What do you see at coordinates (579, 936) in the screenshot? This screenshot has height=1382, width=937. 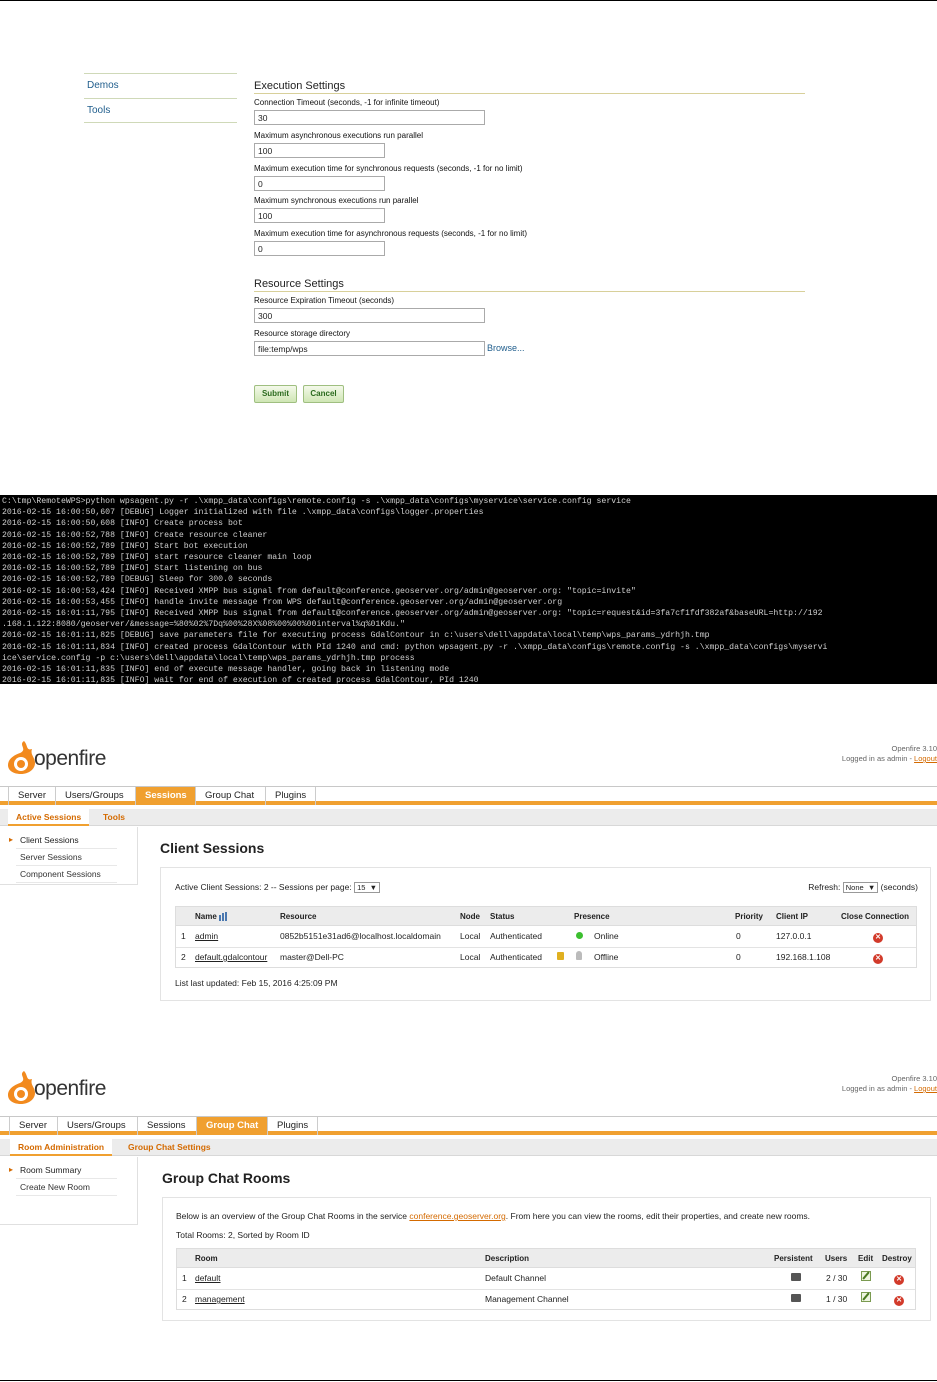 I see `presence-online-icon` at bounding box center [579, 936].